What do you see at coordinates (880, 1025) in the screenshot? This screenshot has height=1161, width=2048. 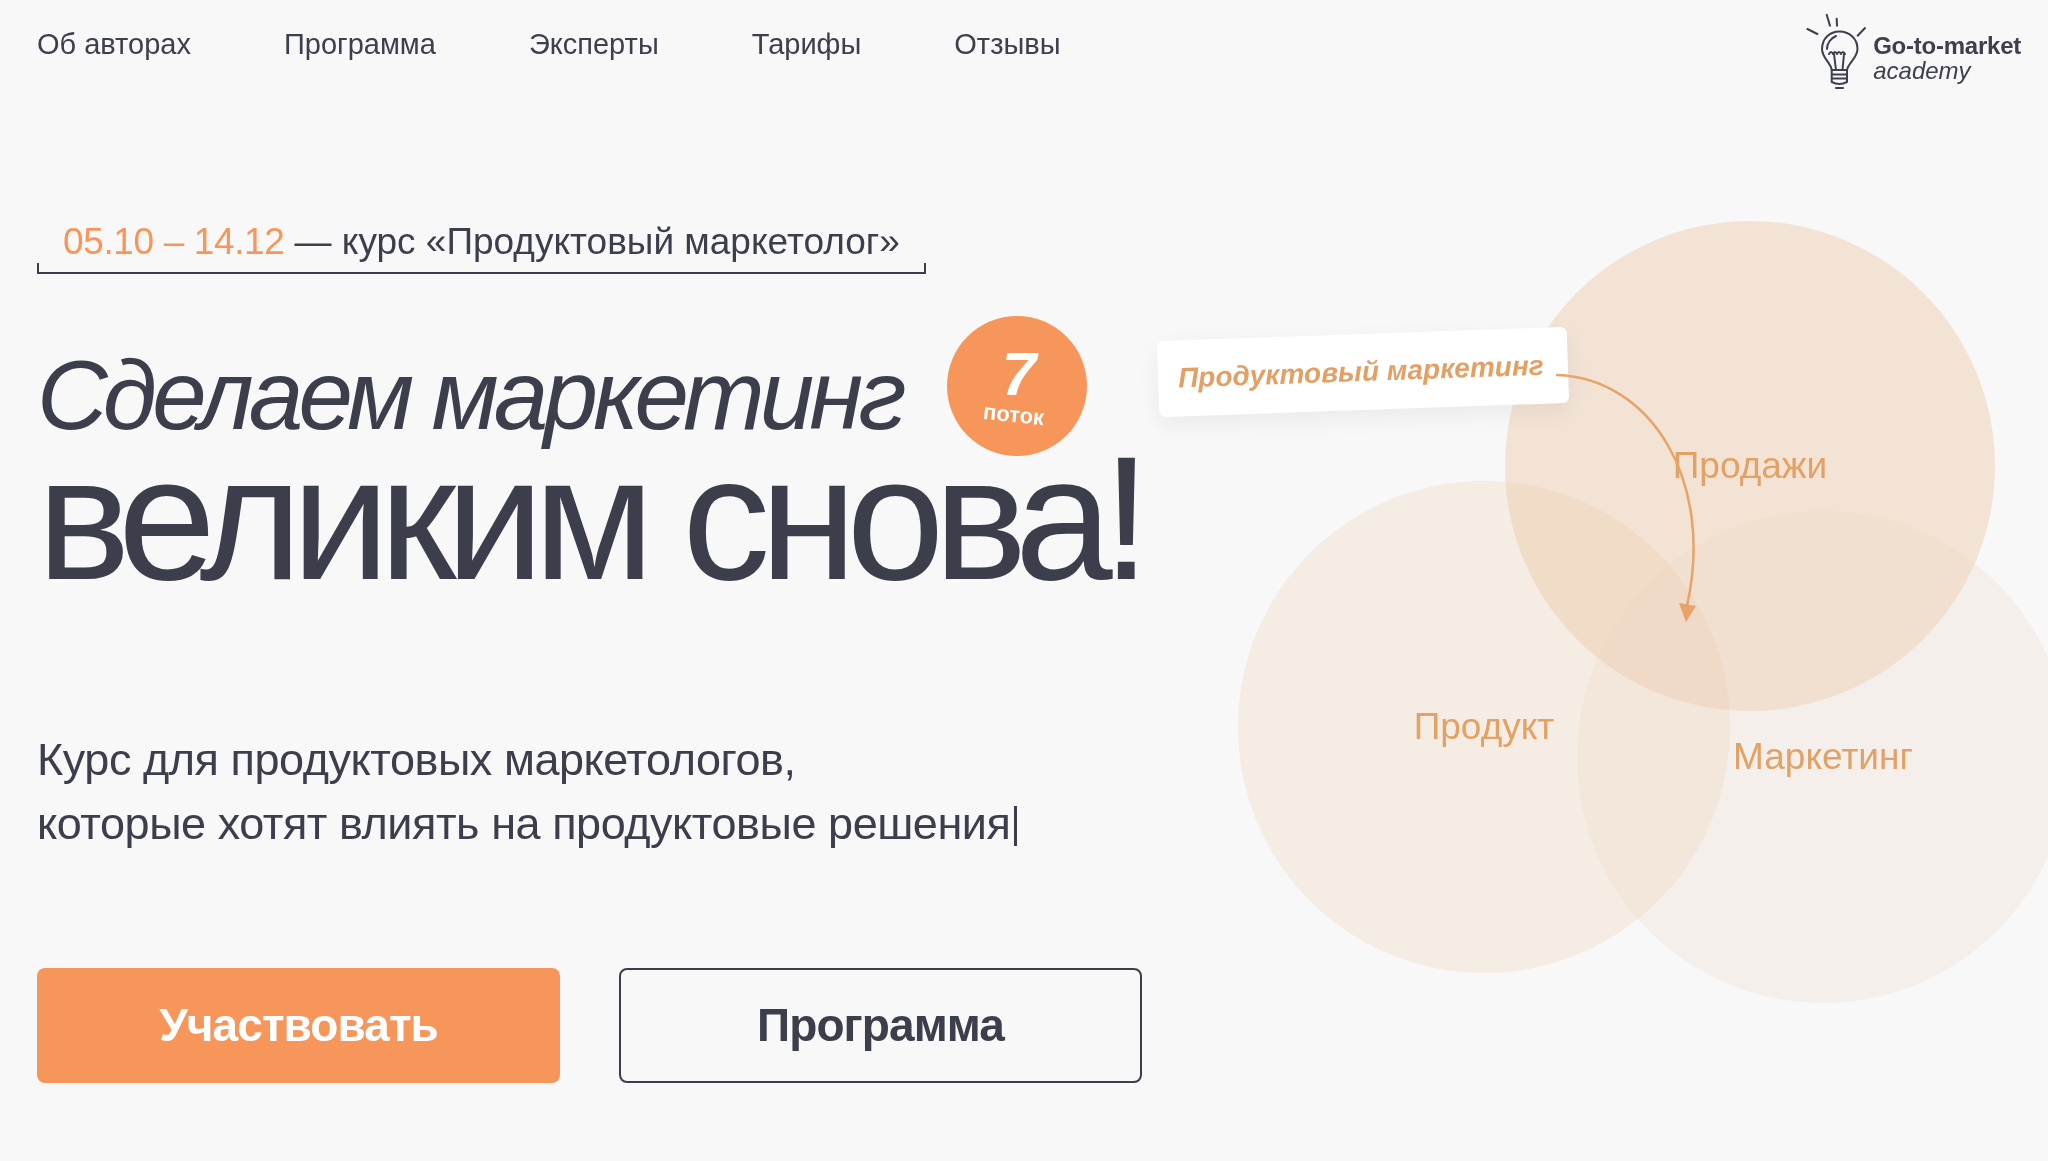 I see `program-button: Программа` at bounding box center [880, 1025].